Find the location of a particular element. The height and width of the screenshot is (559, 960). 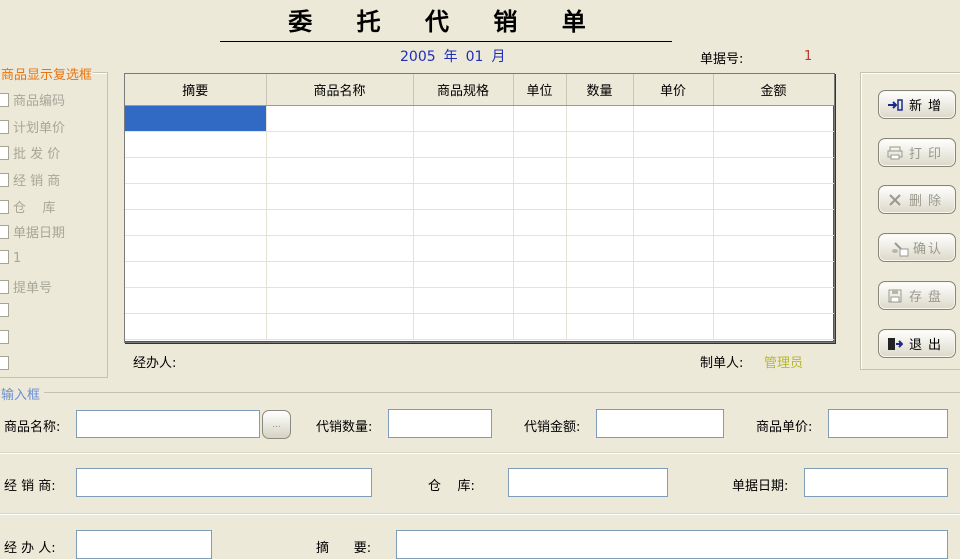

grid-column-header: 单价 is located at coordinates (673, 90).